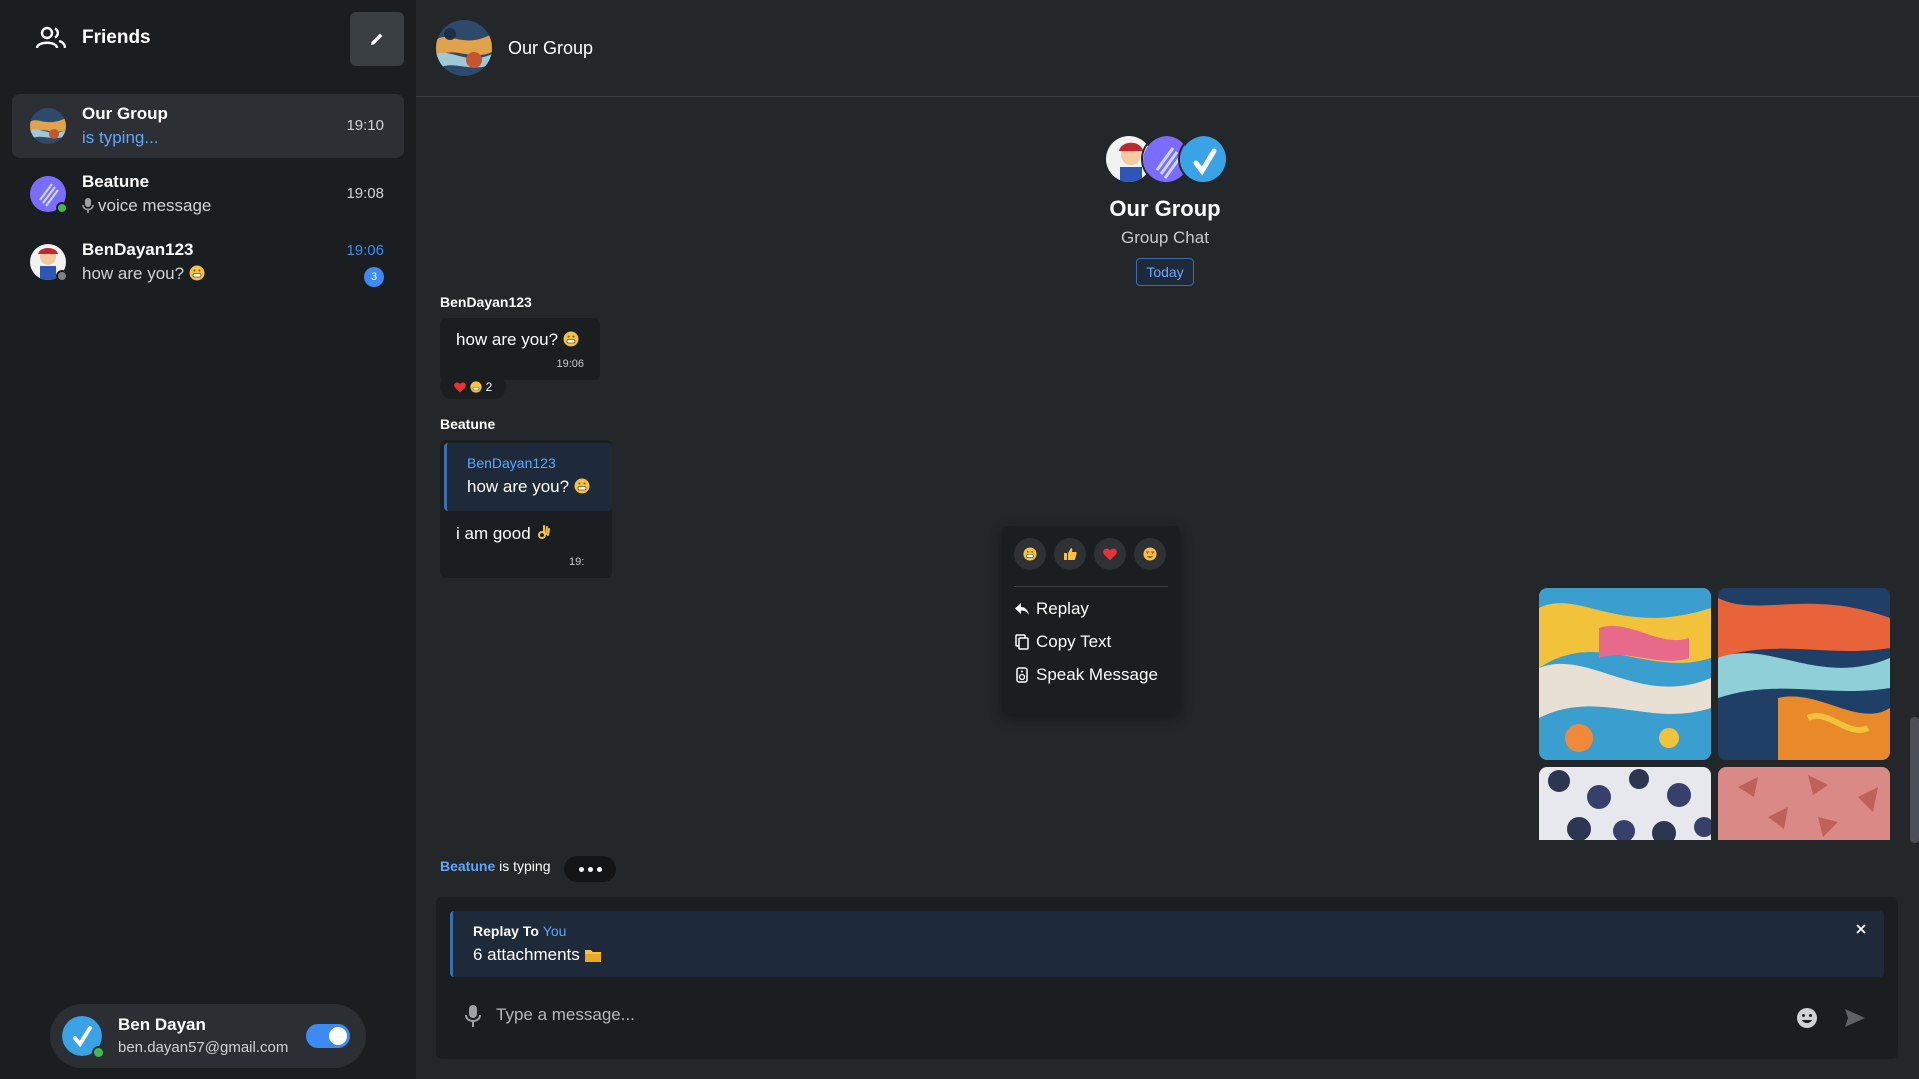 Image resolution: width=1919 pixels, height=1079 pixels. I want to click on ok-hand-emoji-icon, so click(544, 532).